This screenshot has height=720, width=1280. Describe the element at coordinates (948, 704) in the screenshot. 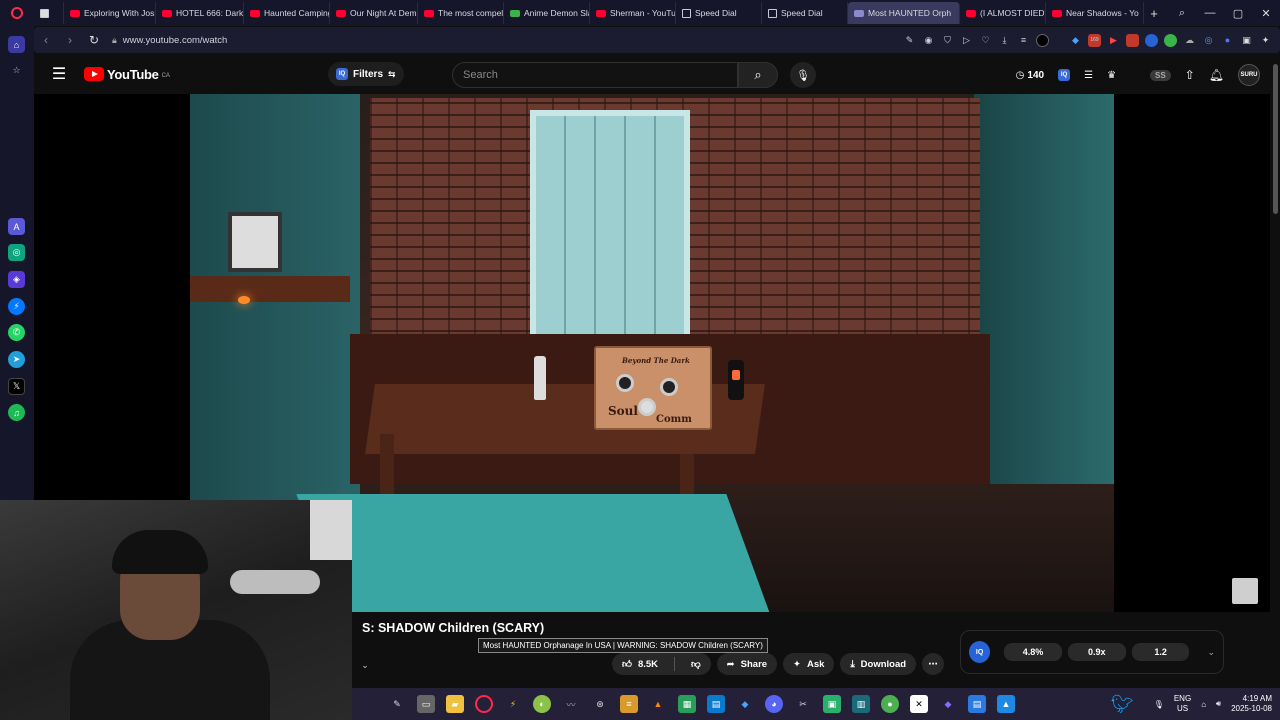

I see `purple-app-icon: ◆` at that location.